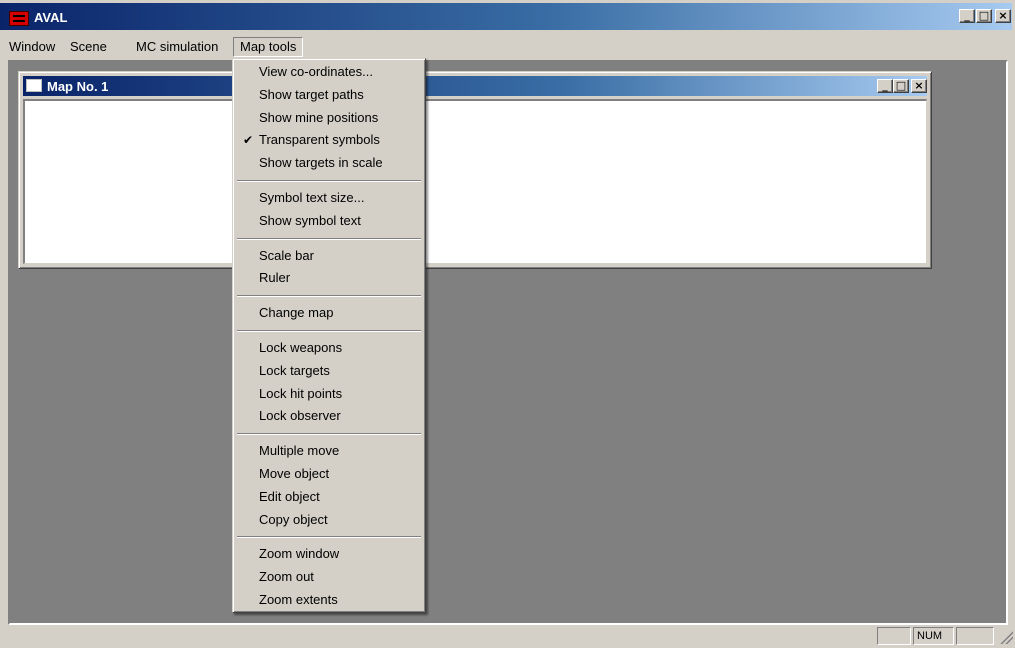  Describe the element at coordinates (321, 162) in the screenshot. I see `menu-item-label: Show targets in scale` at that location.